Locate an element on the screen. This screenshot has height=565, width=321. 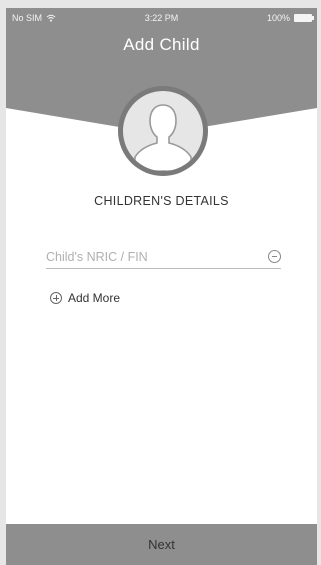
add-more-button: Add More is located at coordinates (85, 298).